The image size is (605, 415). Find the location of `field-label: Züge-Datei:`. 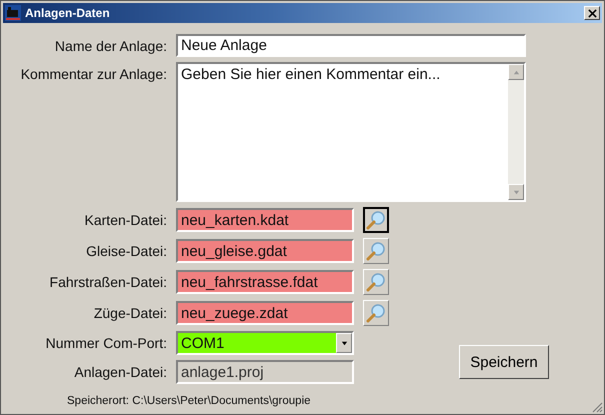

field-label: Züge-Datei: is located at coordinates (129, 313).